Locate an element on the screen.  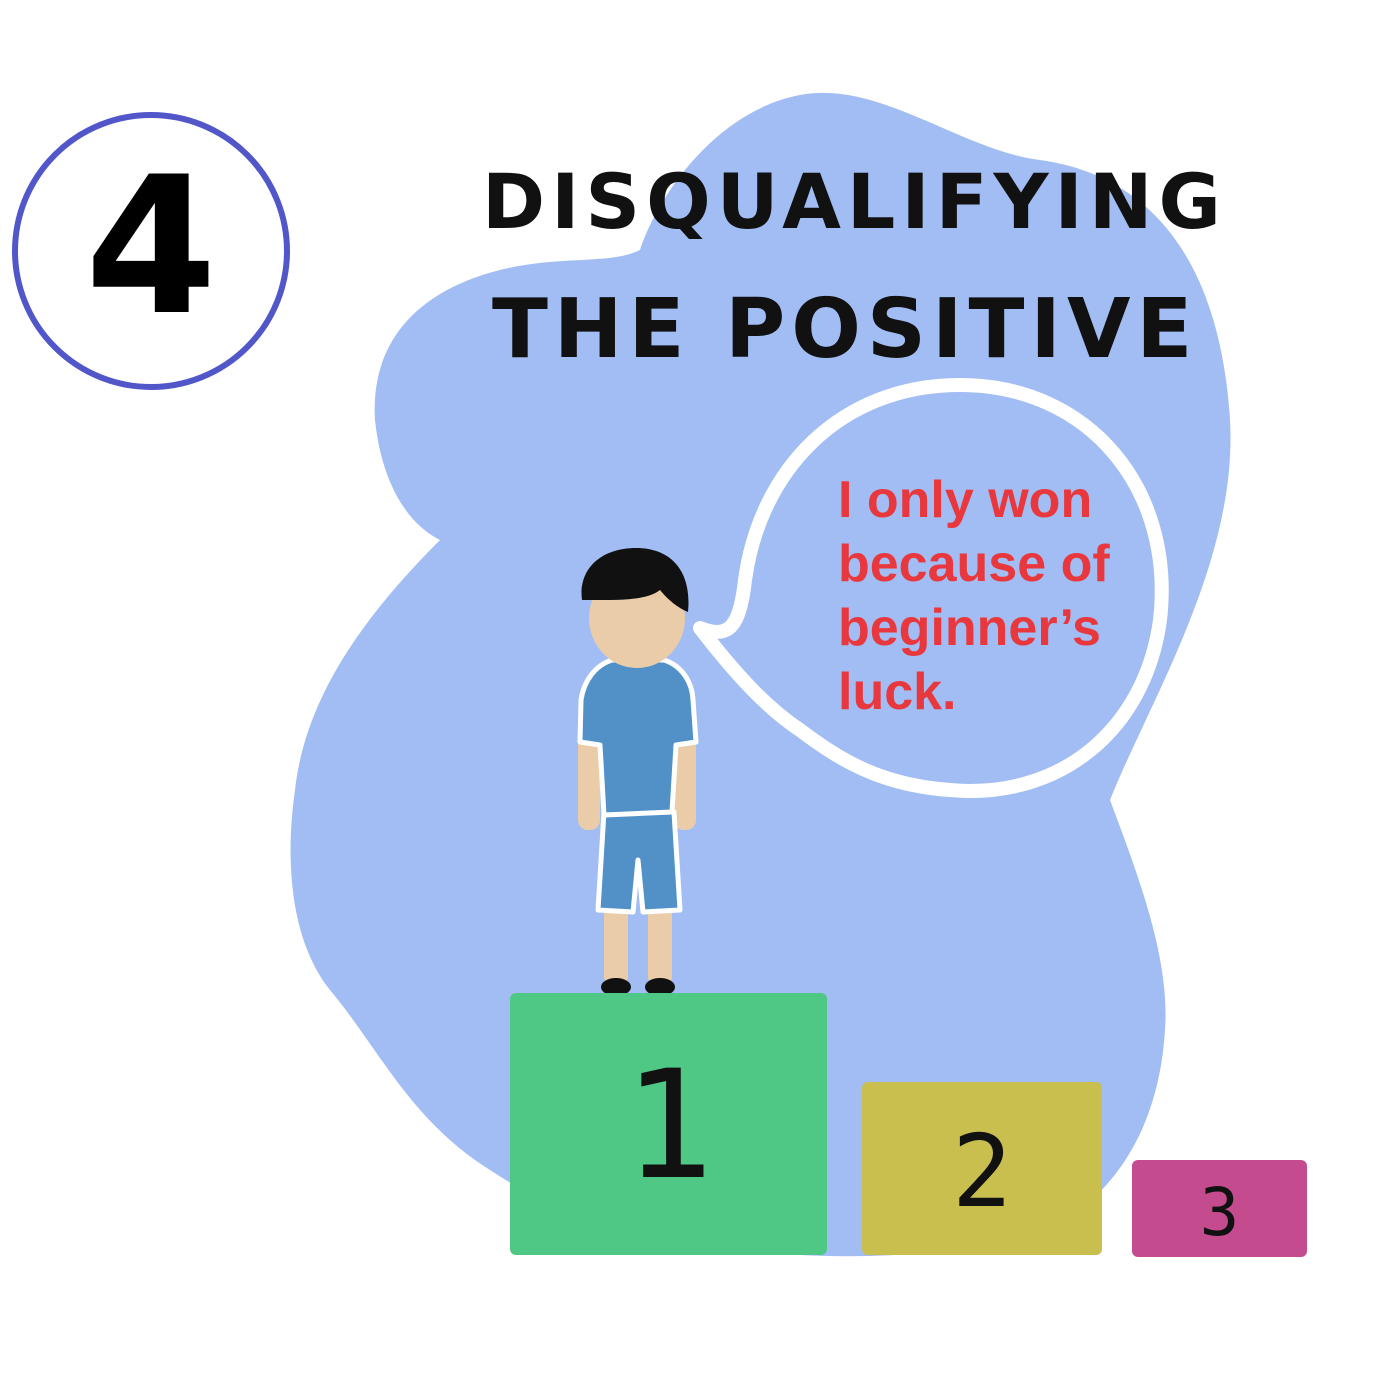
left-arm is located at coordinates (589, 782).